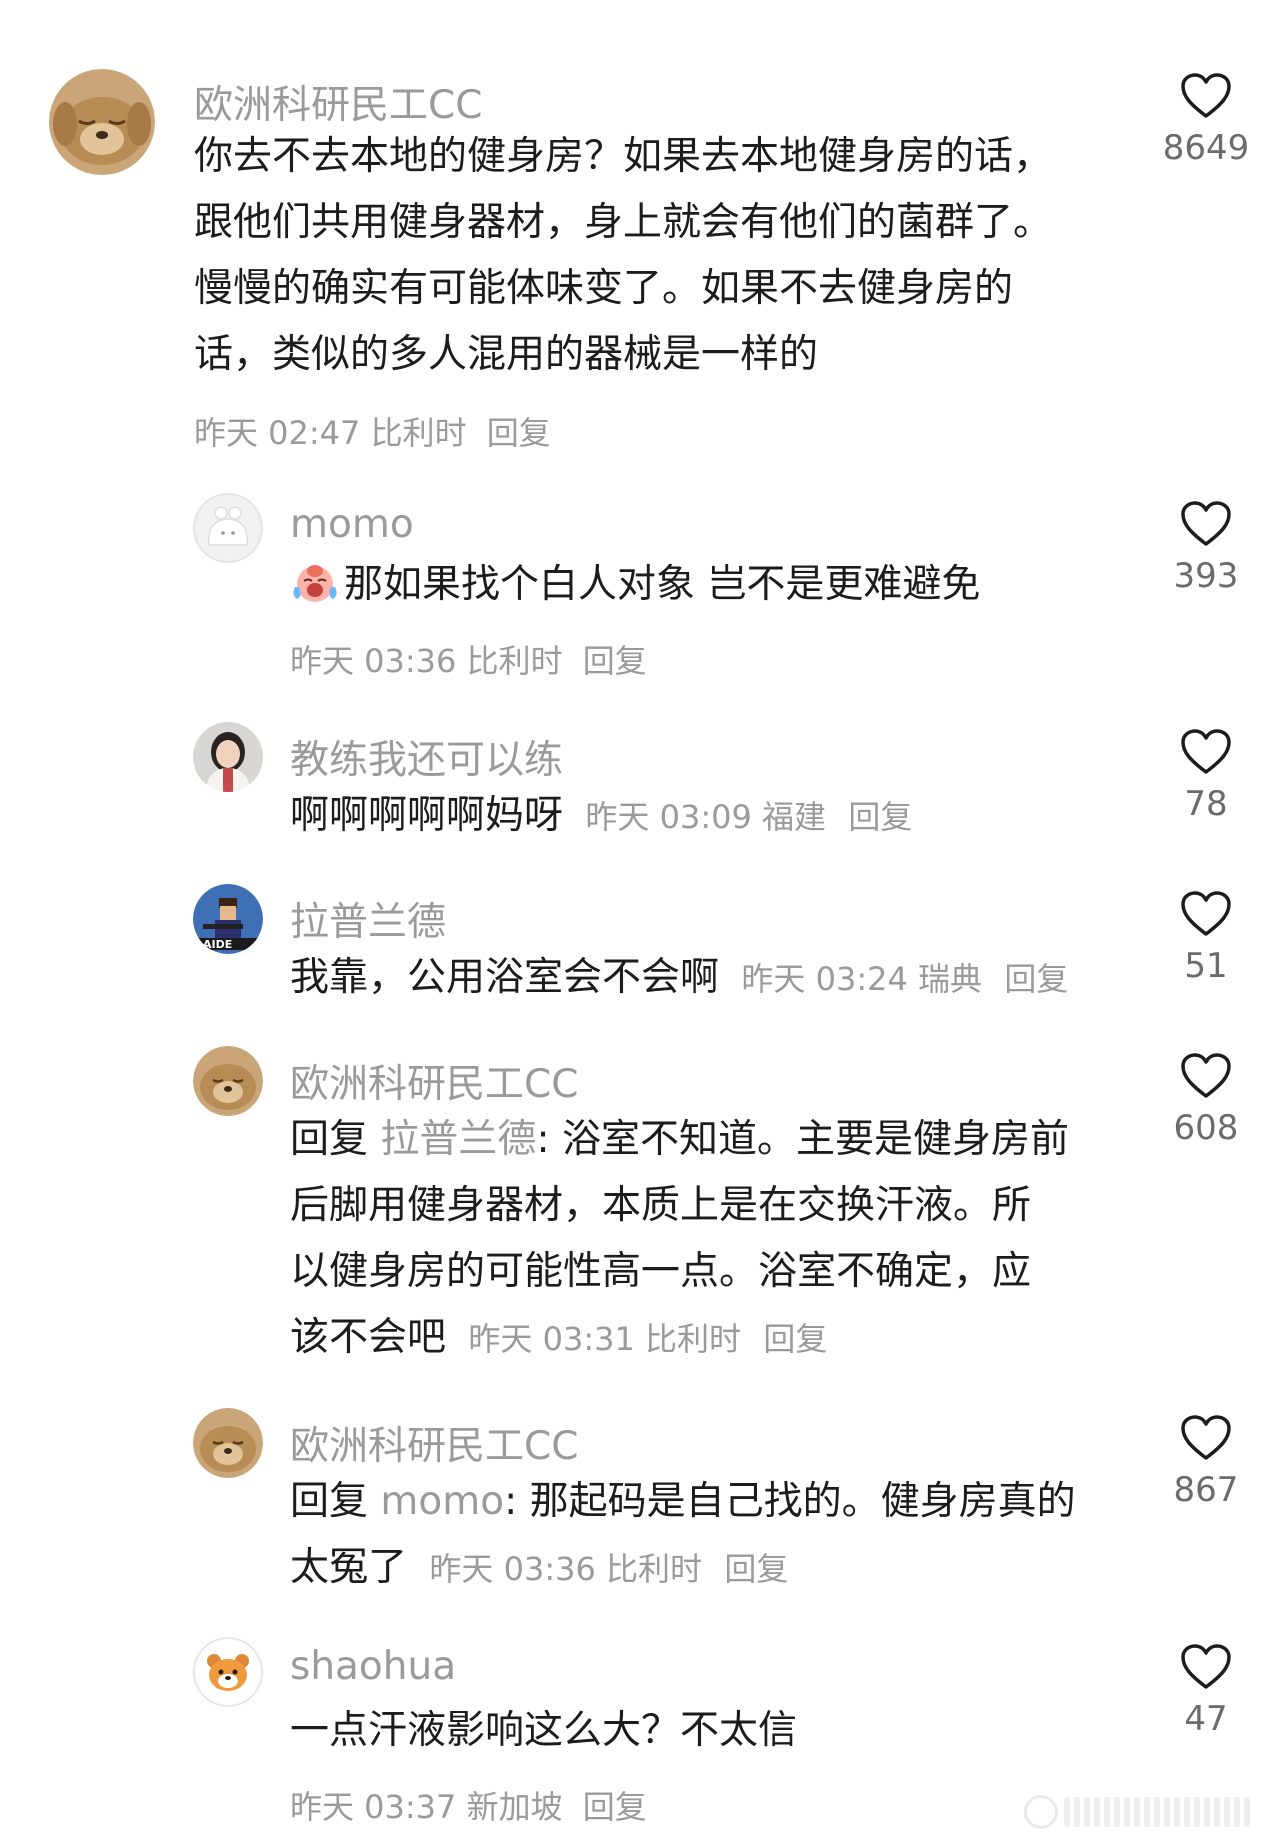 The height and width of the screenshot is (1847, 1284). I want to click on comment-time-location: 昨天 03:09 福建, so click(705, 817).